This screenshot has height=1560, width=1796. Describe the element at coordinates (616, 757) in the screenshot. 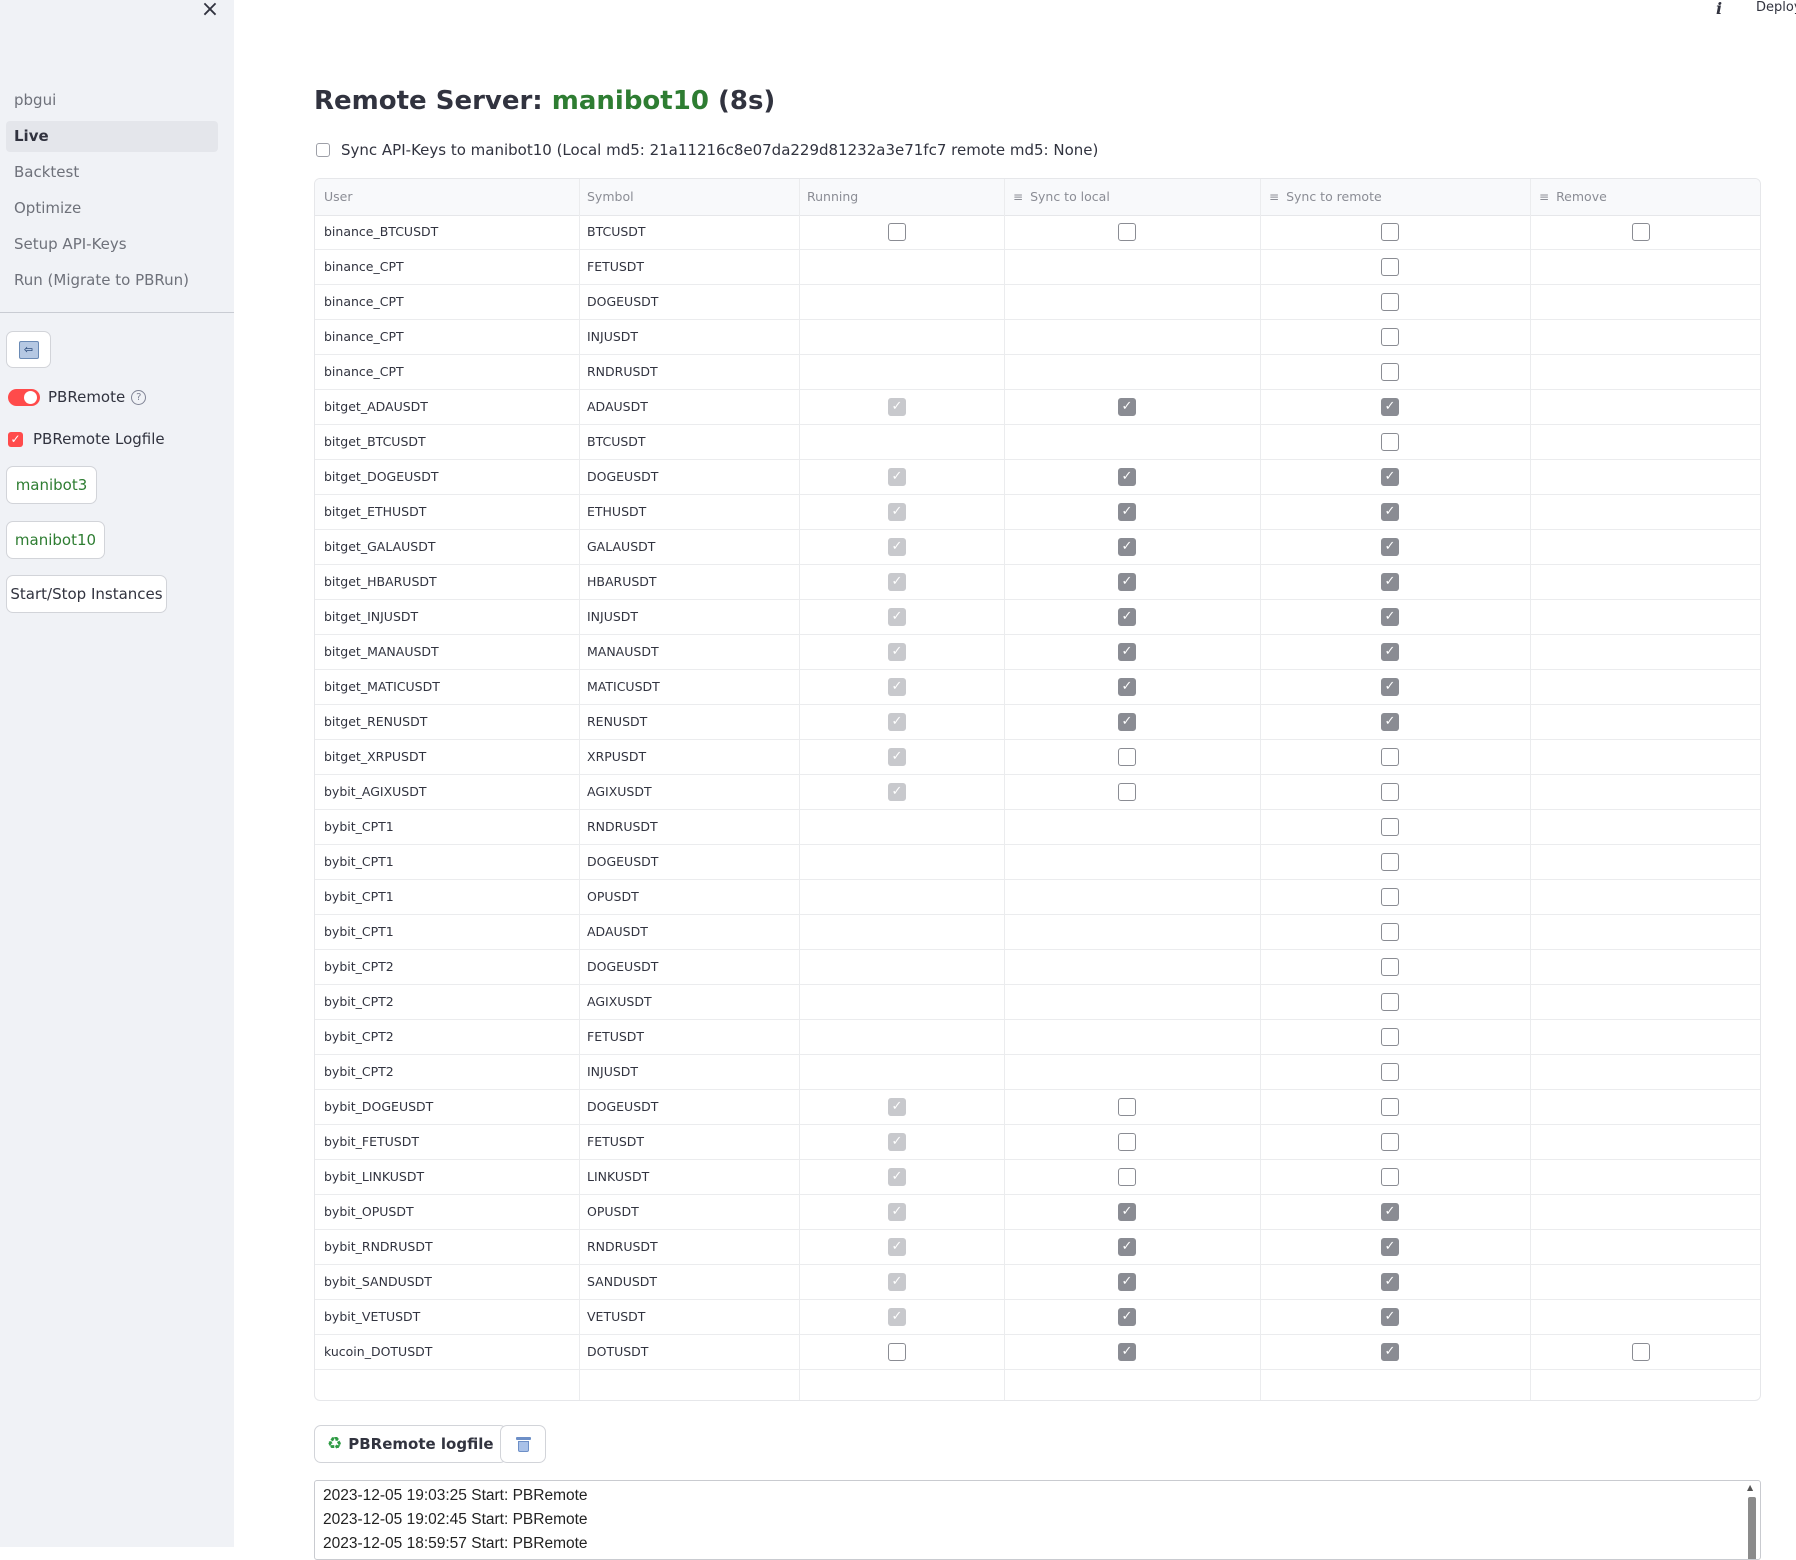

I see `cell-symbol: XRPUSDT` at that location.